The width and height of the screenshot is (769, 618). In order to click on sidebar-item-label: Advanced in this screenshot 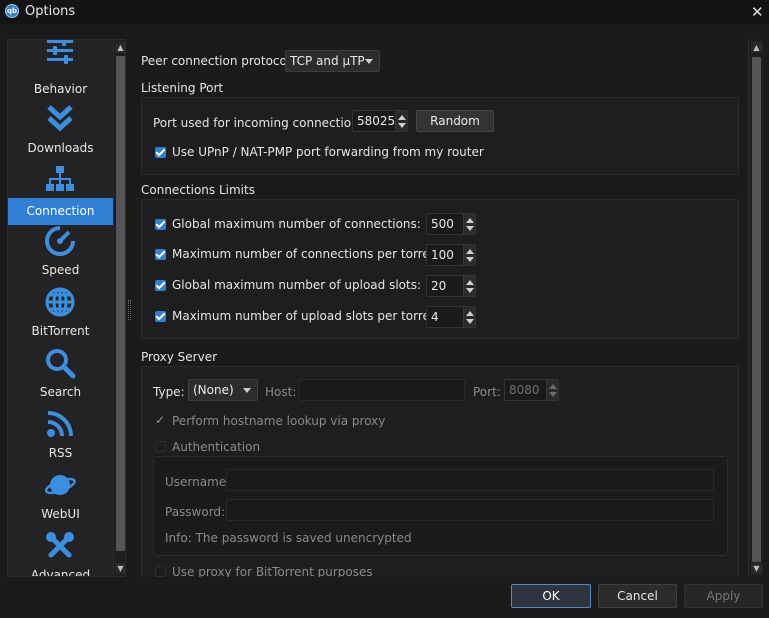, I will do `click(60, 572)`.